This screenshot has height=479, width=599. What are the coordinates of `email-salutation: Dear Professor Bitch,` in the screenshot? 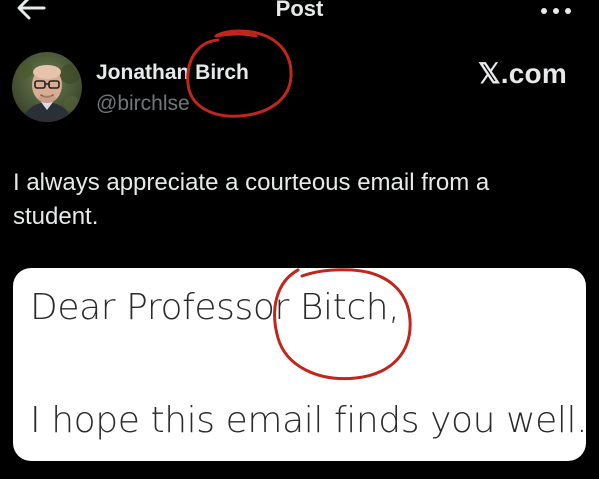 It's located at (215, 307).